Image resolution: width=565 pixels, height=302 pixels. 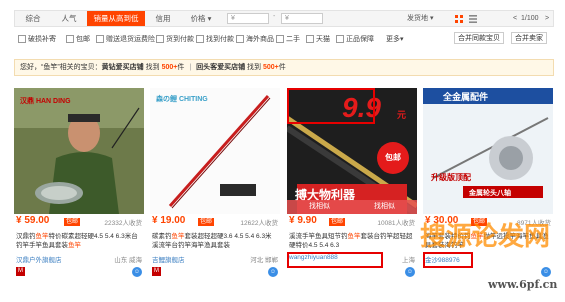 What do you see at coordinates (352, 241) in the screenshot?
I see `product-title: 溪流手竿鱼具短节钓鱼竿套装台钓竿超轻超硬特价4.5 5.4 6.3` at bounding box center [352, 241].